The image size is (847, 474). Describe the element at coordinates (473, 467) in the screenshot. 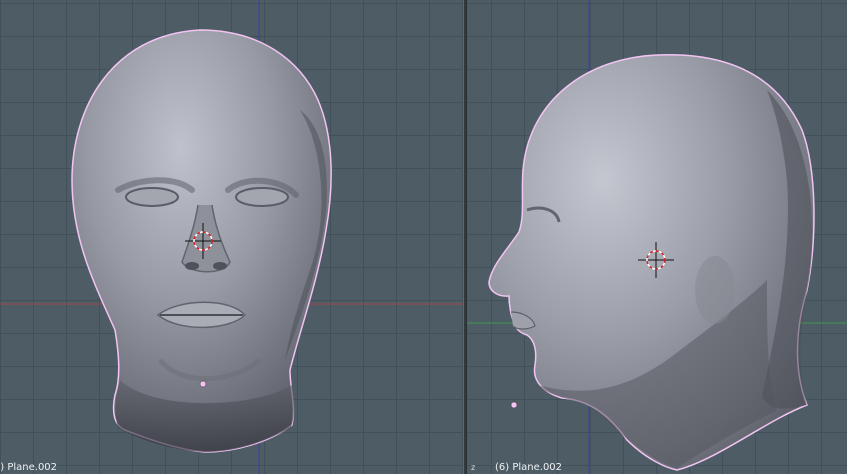

I see `axis-glyph-z: z` at that location.